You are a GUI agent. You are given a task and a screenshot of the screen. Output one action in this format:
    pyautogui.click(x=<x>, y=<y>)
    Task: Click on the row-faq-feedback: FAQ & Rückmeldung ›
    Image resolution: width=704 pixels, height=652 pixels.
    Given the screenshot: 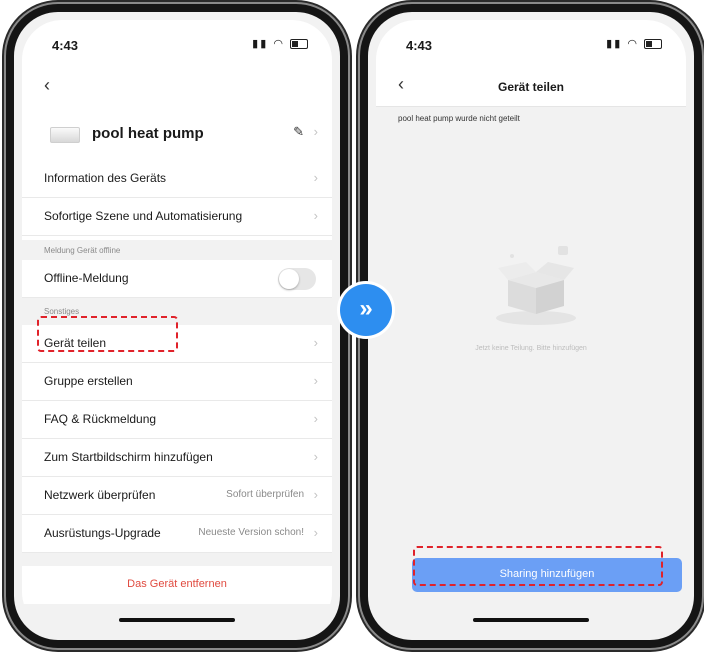 What is the action you would take?
    pyautogui.click(x=177, y=420)
    